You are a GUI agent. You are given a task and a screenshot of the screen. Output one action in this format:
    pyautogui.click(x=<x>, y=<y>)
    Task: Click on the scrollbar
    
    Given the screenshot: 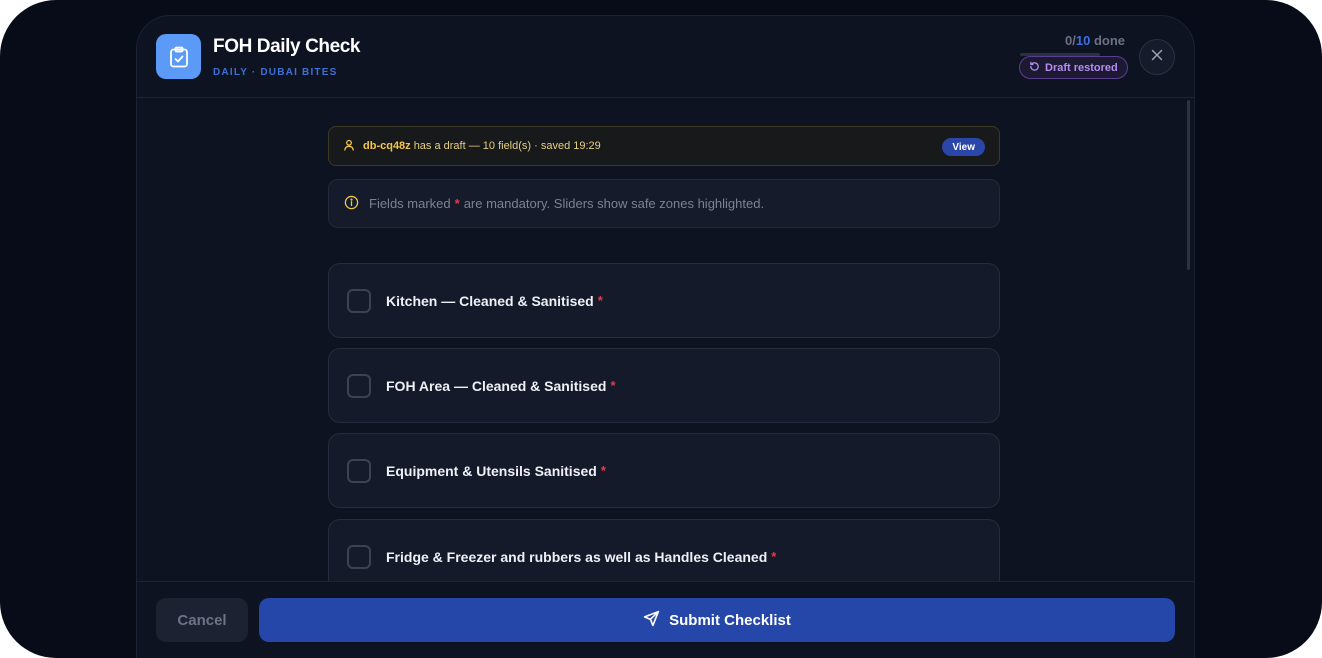 What is the action you would take?
    pyautogui.click(x=1188, y=185)
    